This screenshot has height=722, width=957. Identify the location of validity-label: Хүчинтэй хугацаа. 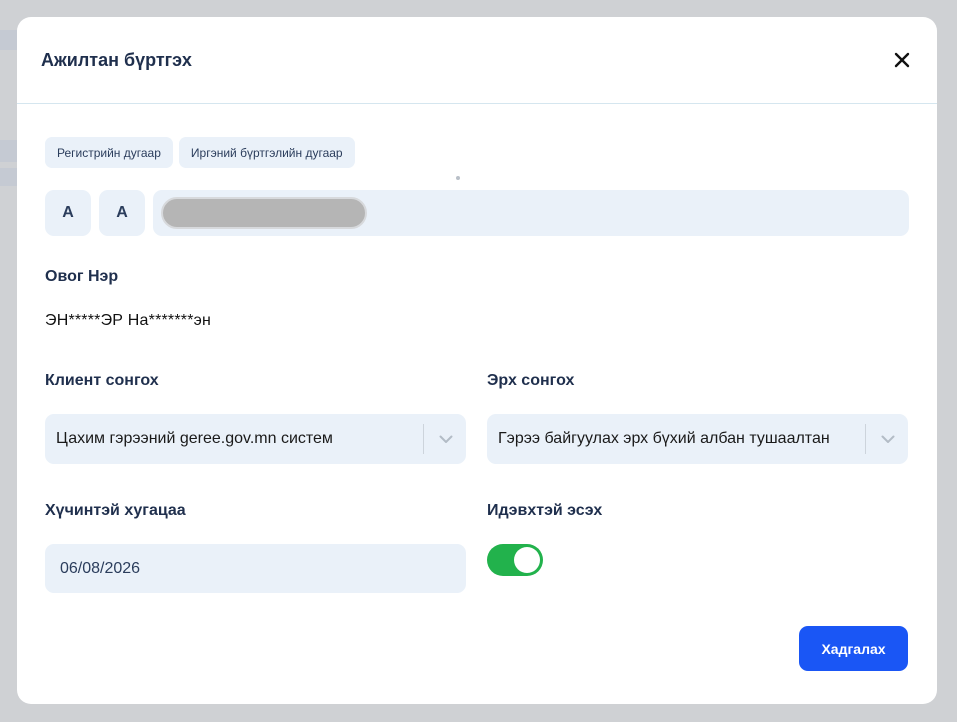
(115, 510).